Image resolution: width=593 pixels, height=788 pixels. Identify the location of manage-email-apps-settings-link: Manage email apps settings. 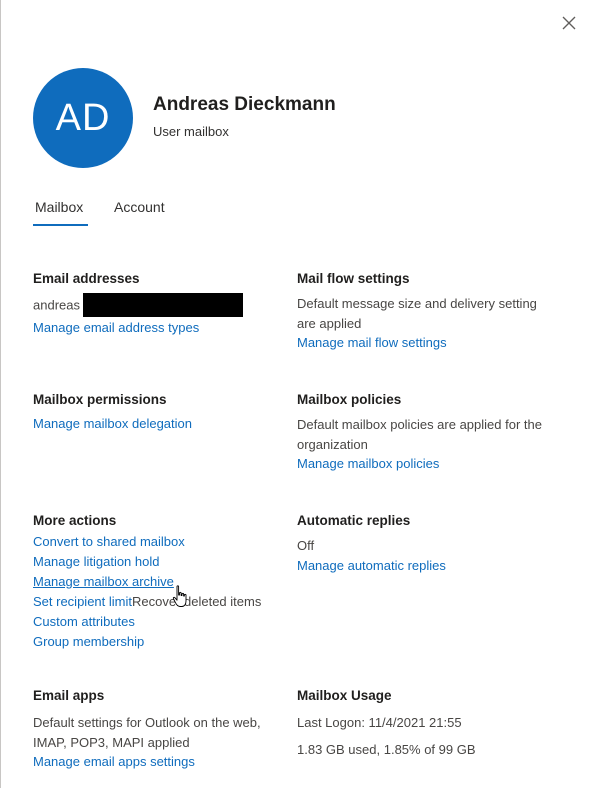
(148, 762).